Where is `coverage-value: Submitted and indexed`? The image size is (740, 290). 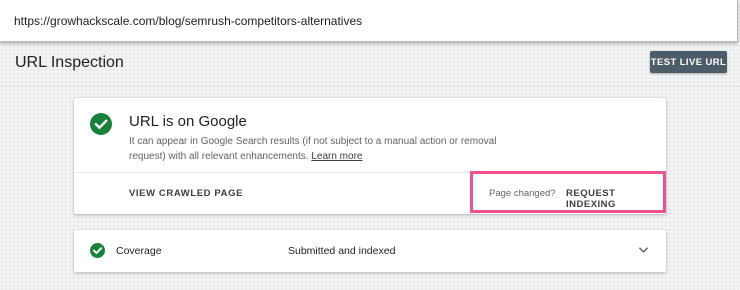 coverage-value: Submitted and indexed is located at coordinates (342, 251).